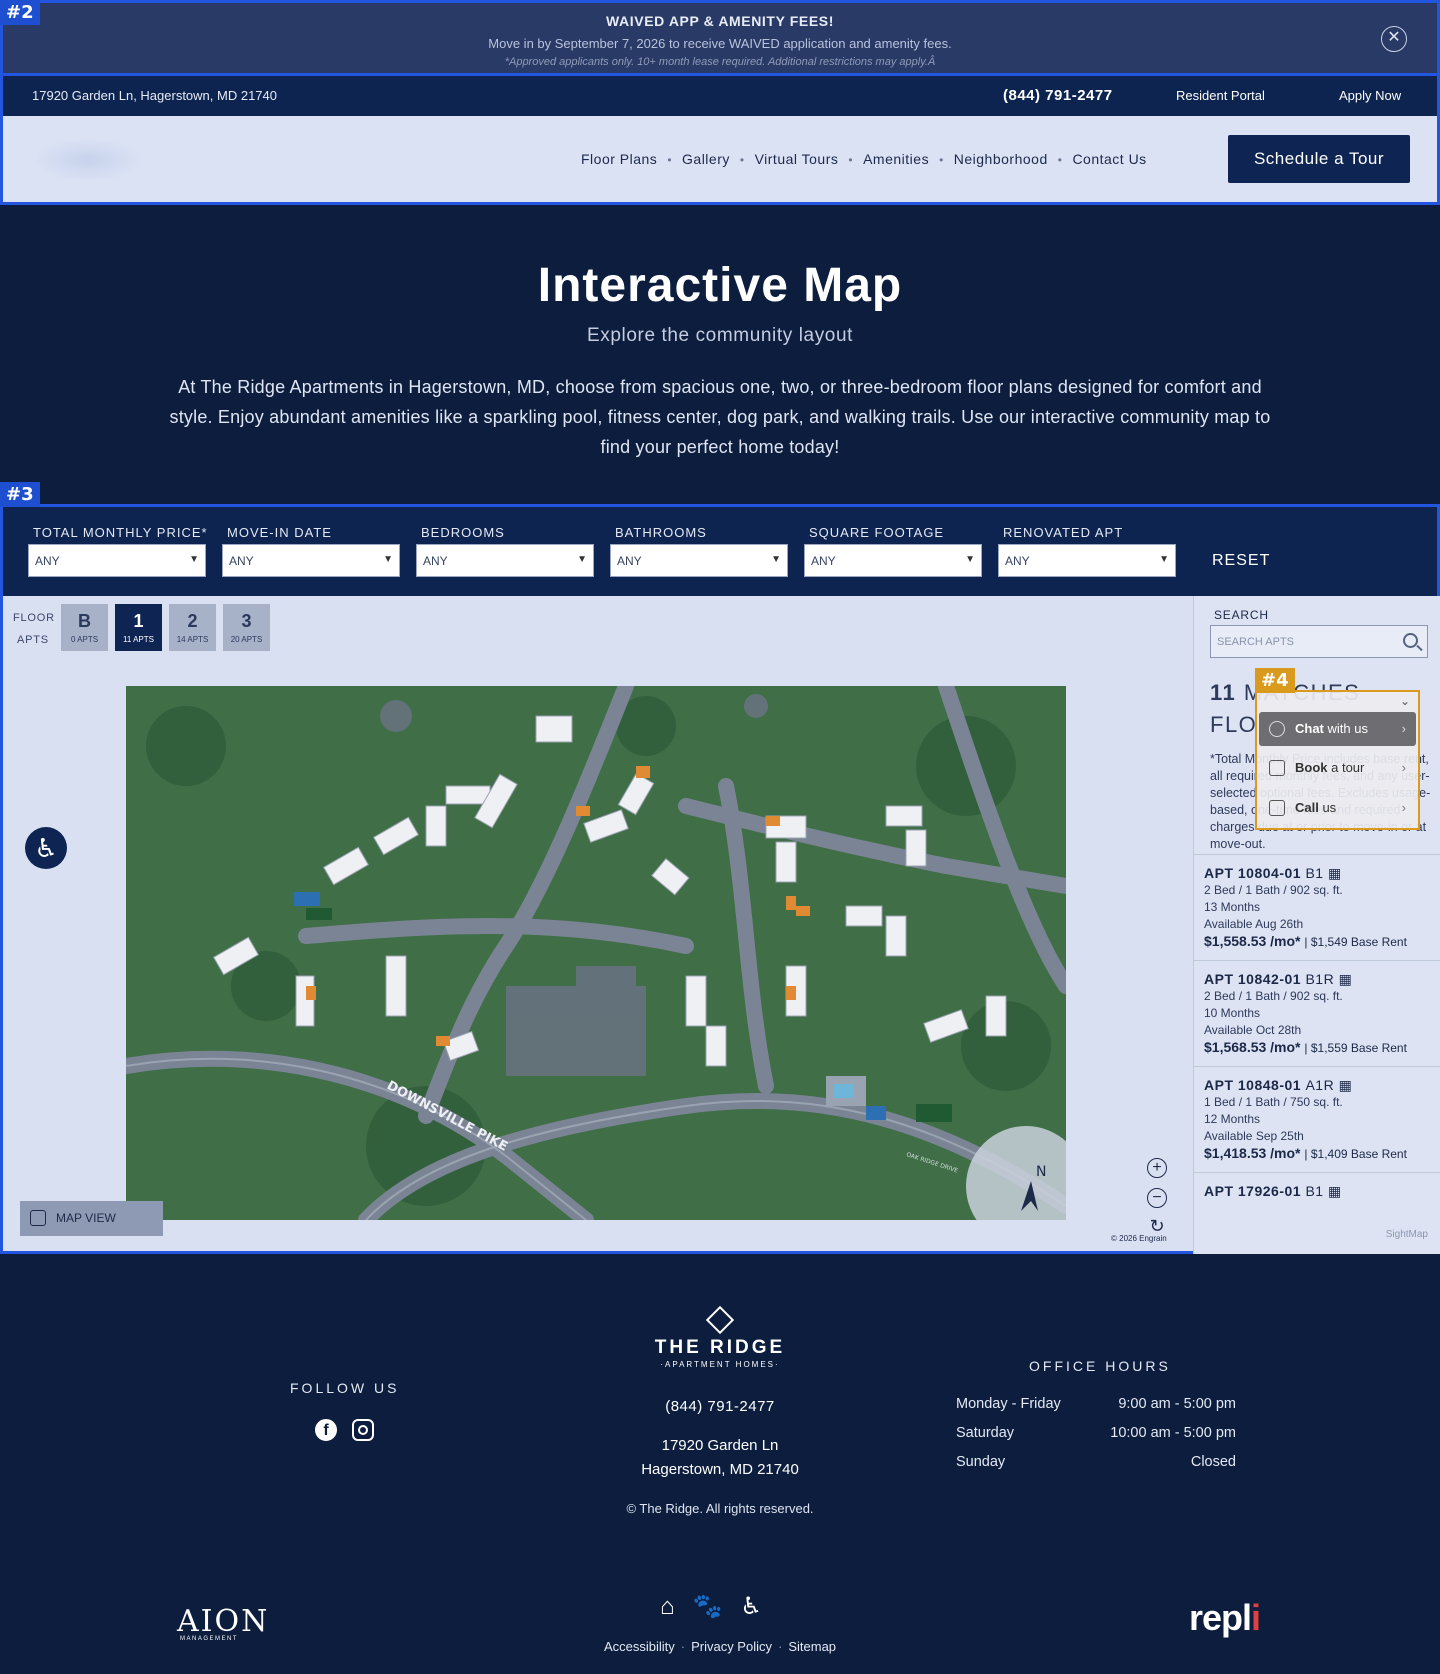 The width and height of the screenshot is (1440, 1674). Describe the element at coordinates (84, 627) in the screenshot. I see `floor-button-b: B0 APTS` at that location.